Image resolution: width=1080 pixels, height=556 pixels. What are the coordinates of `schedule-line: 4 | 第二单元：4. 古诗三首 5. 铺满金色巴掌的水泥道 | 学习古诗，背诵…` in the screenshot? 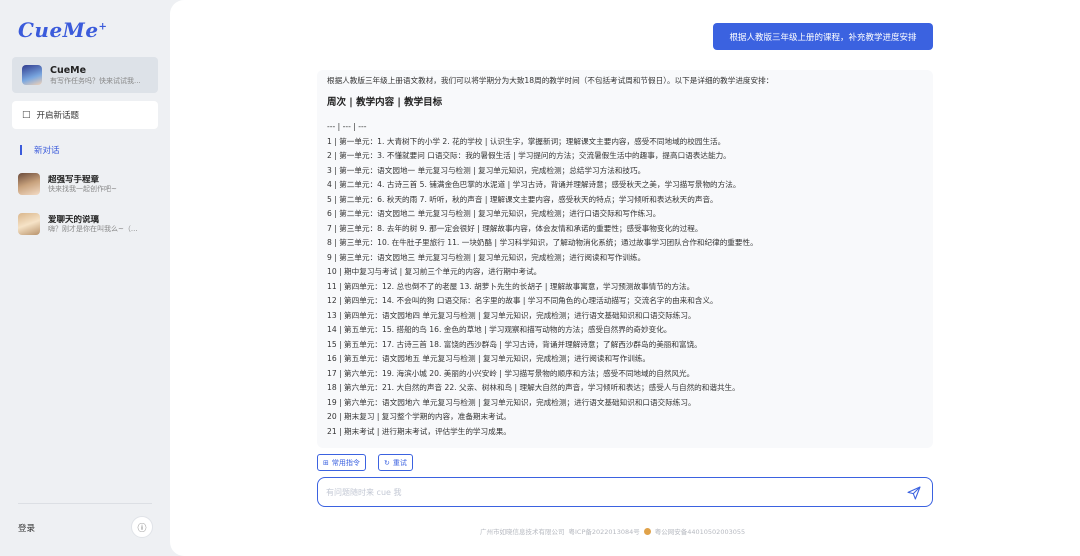 It's located at (534, 184).